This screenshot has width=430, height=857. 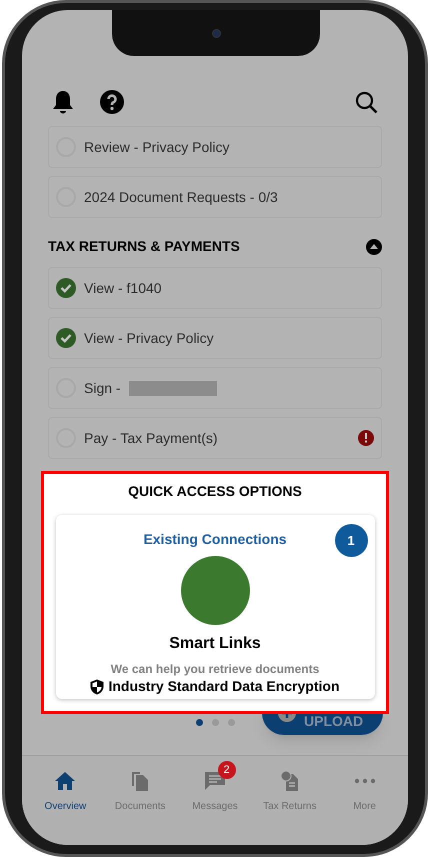 I want to click on count-badge: 1, so click(x=351, y=540).